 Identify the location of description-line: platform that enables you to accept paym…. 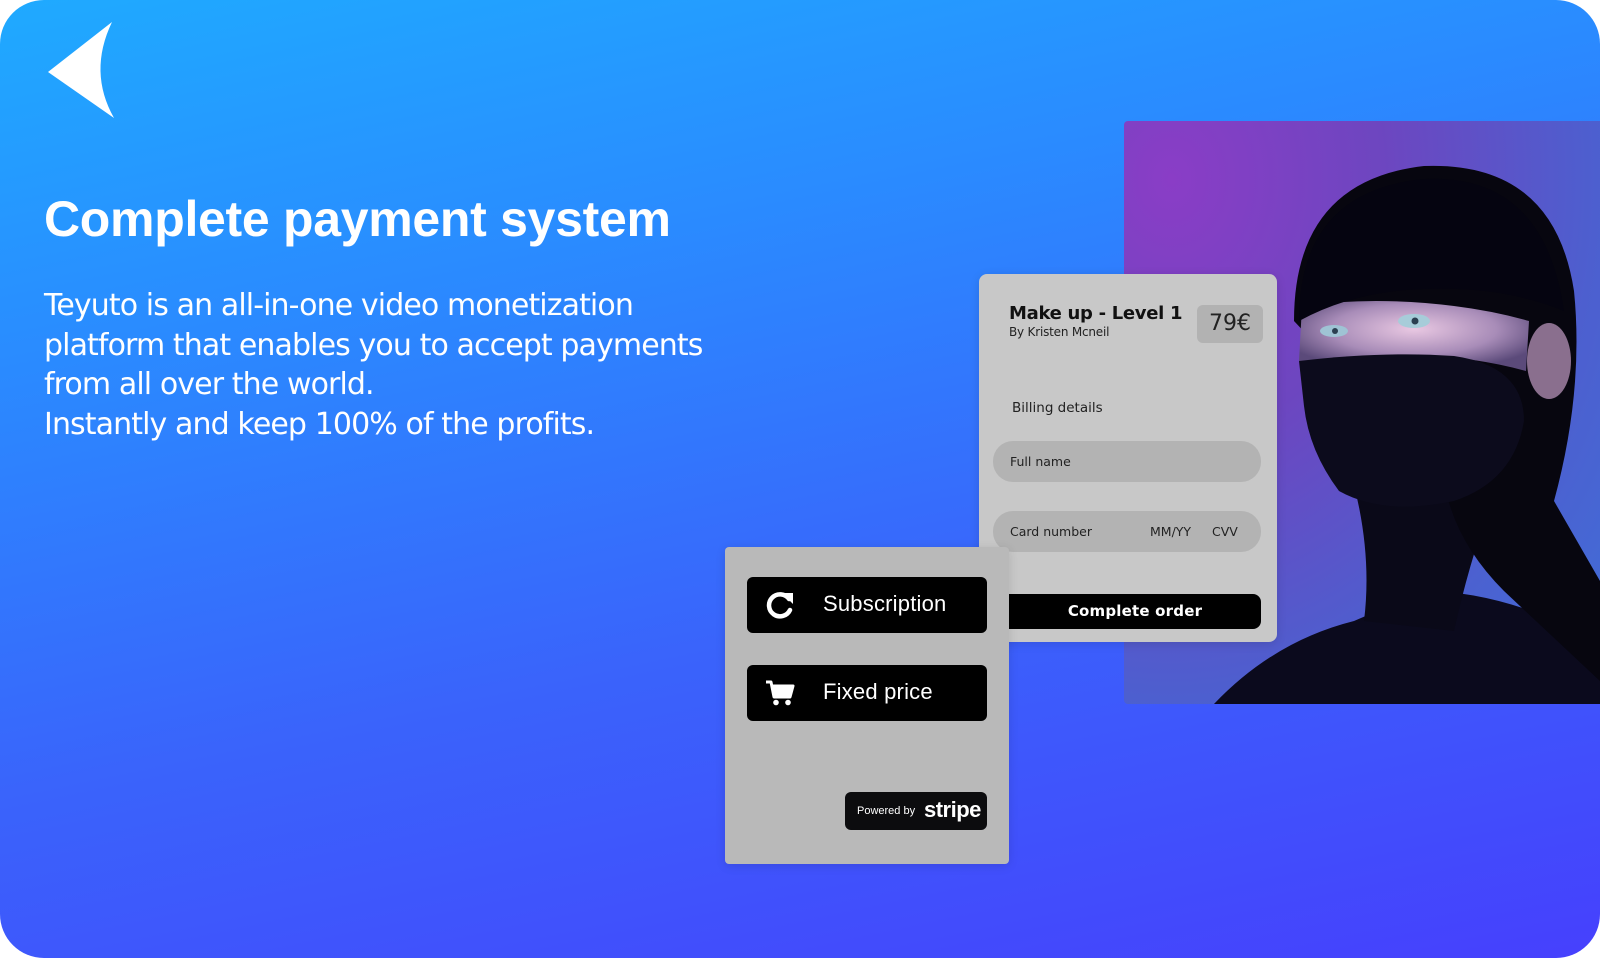
(373, 345).